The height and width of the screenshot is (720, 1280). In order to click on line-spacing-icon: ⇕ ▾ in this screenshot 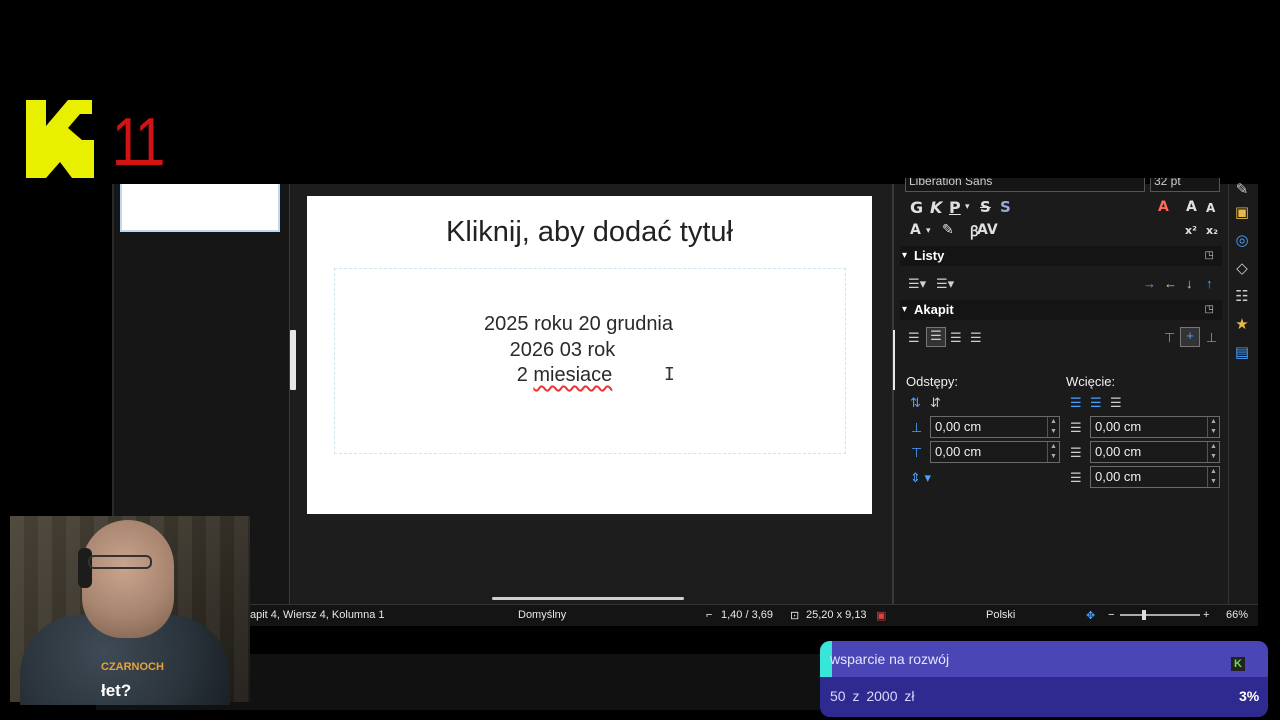, I will do `click(920, 478)`.